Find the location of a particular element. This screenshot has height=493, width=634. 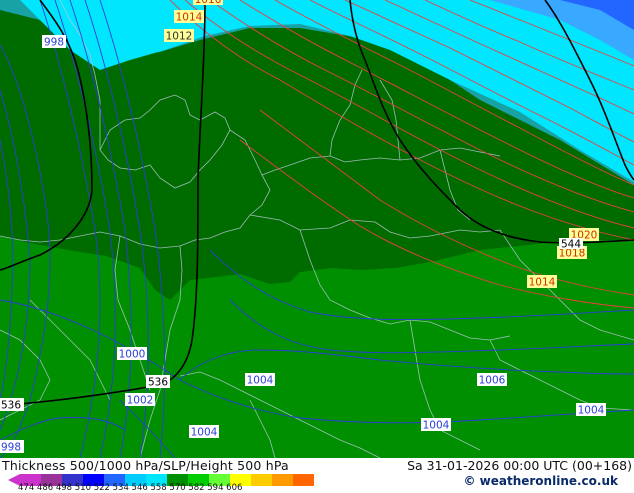

svg-text: 1000 is located at coordinates (132, 355).